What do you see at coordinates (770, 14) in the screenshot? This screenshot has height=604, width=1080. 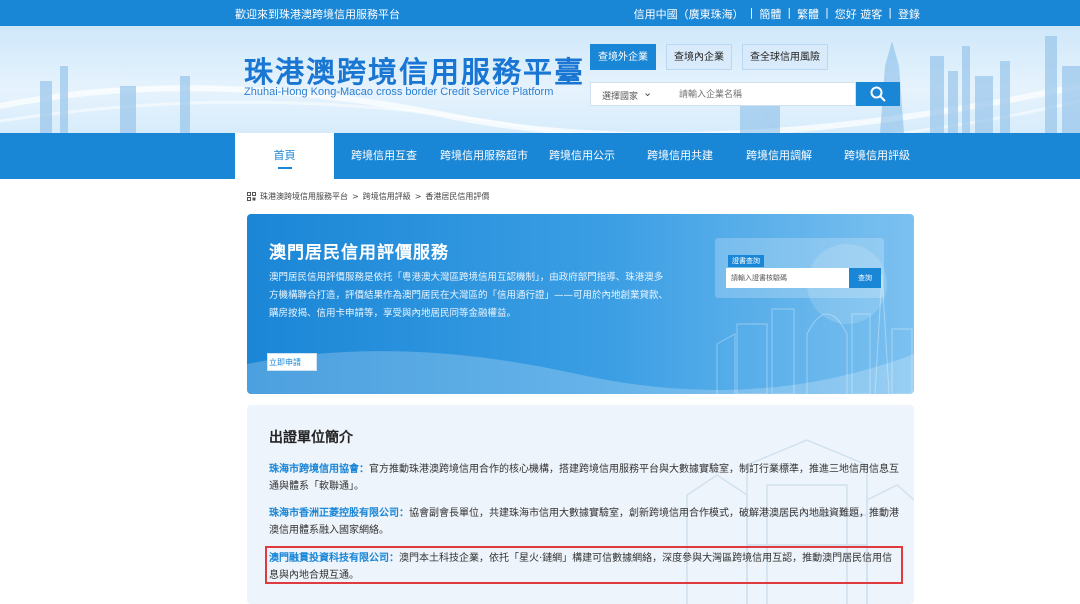 I see `simplified-link: 簡體` at bounding box center [770, 14].